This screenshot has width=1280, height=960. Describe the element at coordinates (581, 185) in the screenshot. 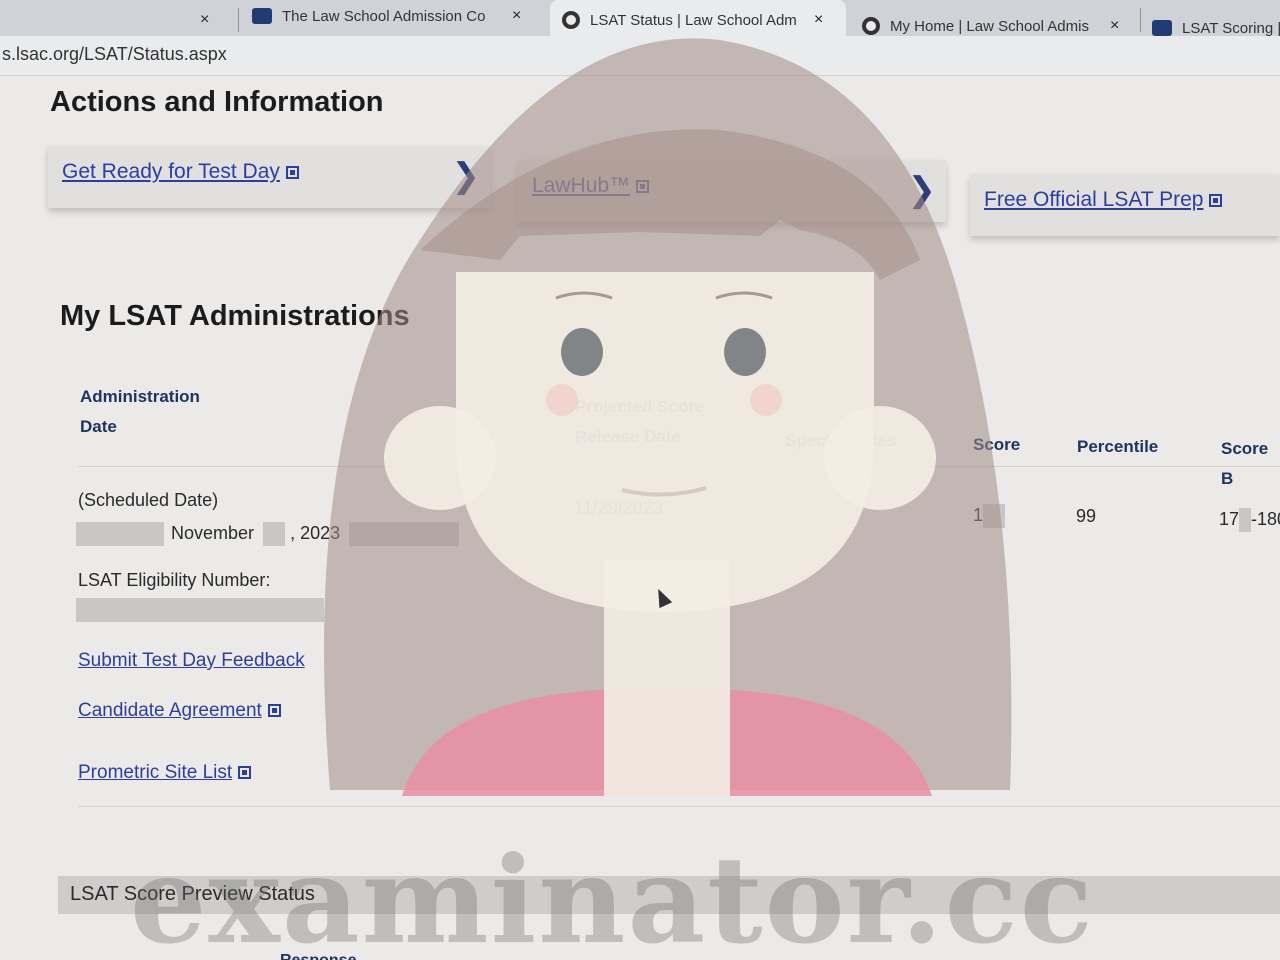

I see `lawhub-label: LawHub™` at that location.